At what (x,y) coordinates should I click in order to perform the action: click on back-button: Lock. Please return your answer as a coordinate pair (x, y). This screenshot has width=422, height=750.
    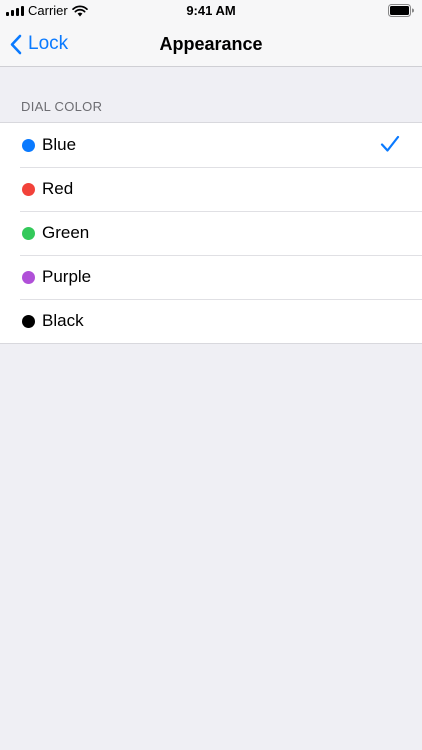
    Looking at the image, I should click on (39, 44).